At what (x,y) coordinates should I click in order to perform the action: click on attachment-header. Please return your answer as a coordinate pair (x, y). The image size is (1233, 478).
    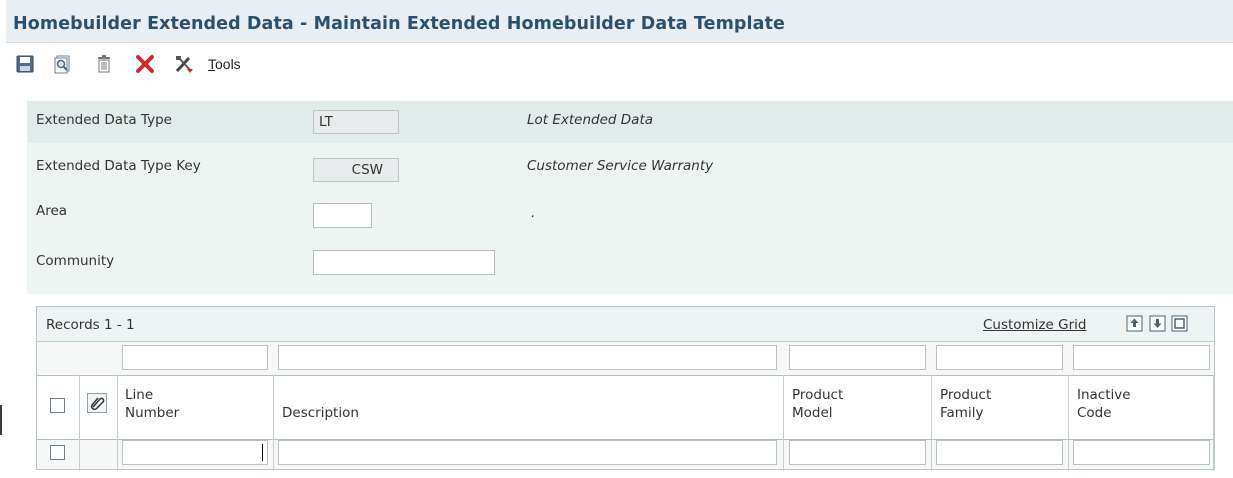
    Looking at the image, I should click on (97, 403).